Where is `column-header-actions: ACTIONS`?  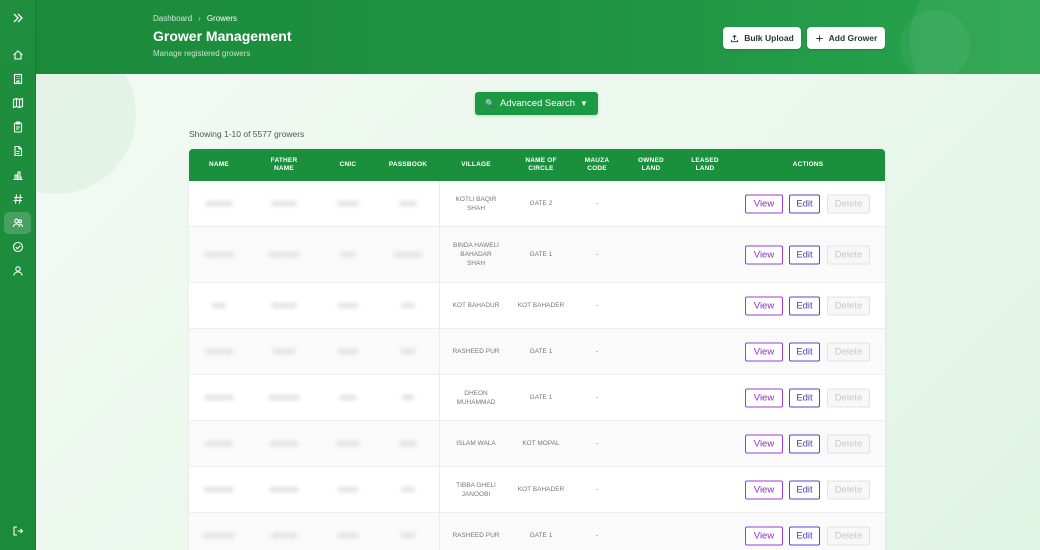 column-header-actions: ACTIONS is located at coordinates (808, 164).